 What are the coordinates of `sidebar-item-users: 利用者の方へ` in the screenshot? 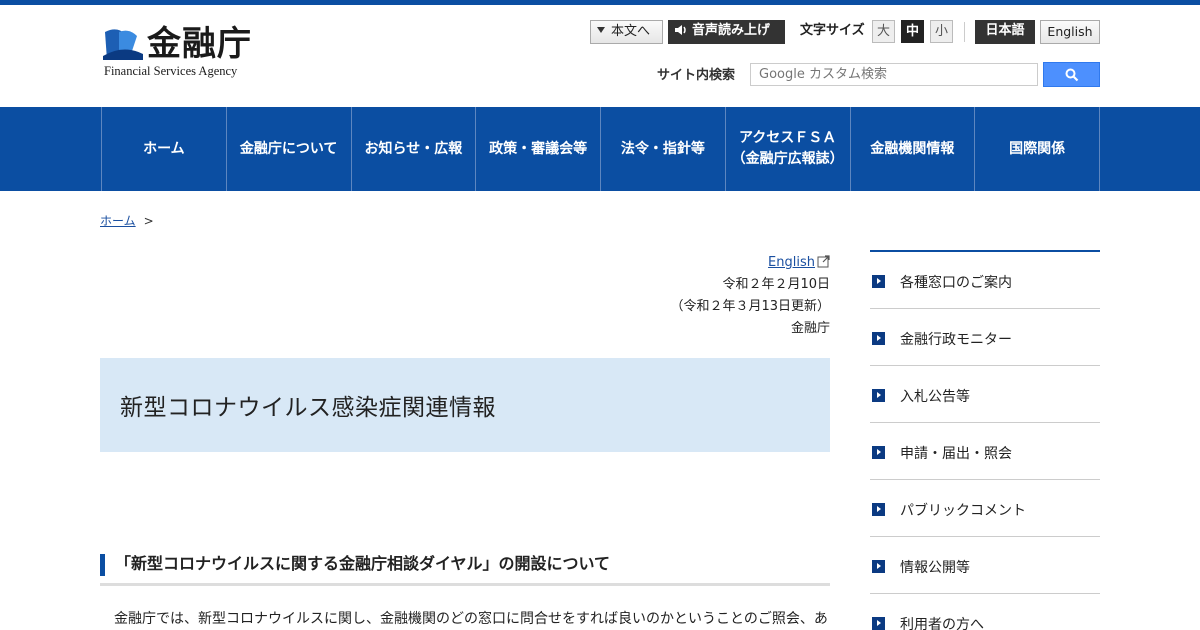 It's located at (985, 612).